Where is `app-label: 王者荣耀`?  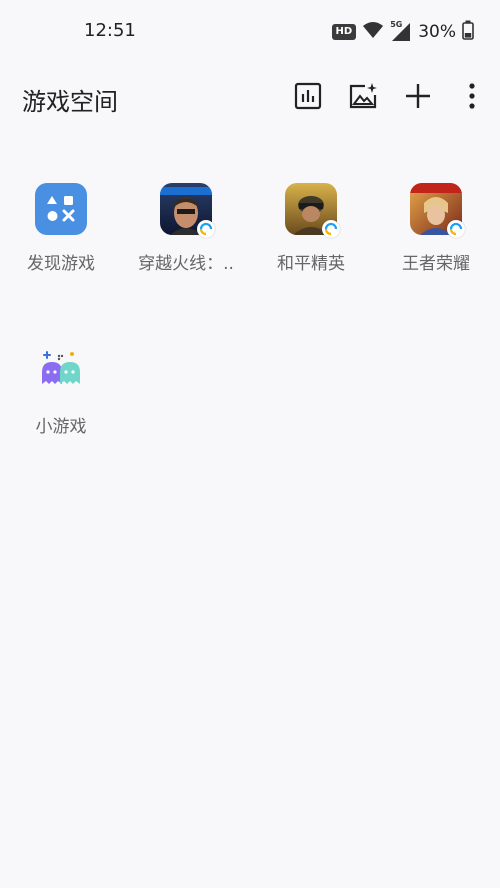 app-label: 王者荣耀 is located at coordinates (436, 264).